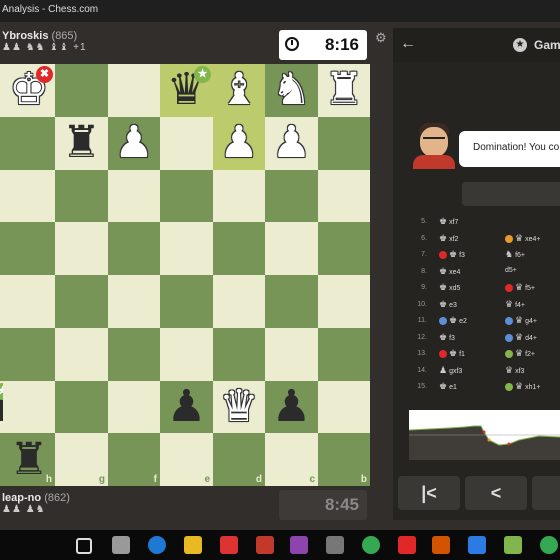 This screenshot has width=560, height=560. Describe the element at coordinates (157, 545) in the screenshot. I see `edge-icon` at that location.